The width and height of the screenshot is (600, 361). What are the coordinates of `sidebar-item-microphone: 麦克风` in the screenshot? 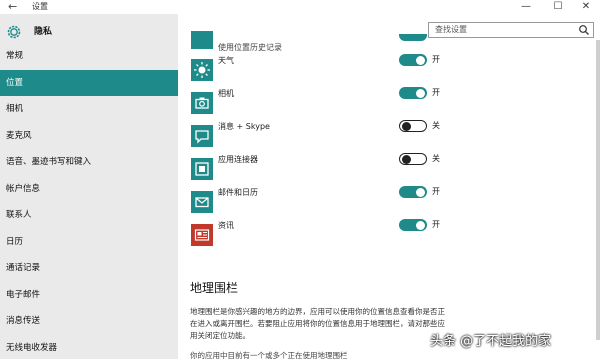 It's located at (89, 136).